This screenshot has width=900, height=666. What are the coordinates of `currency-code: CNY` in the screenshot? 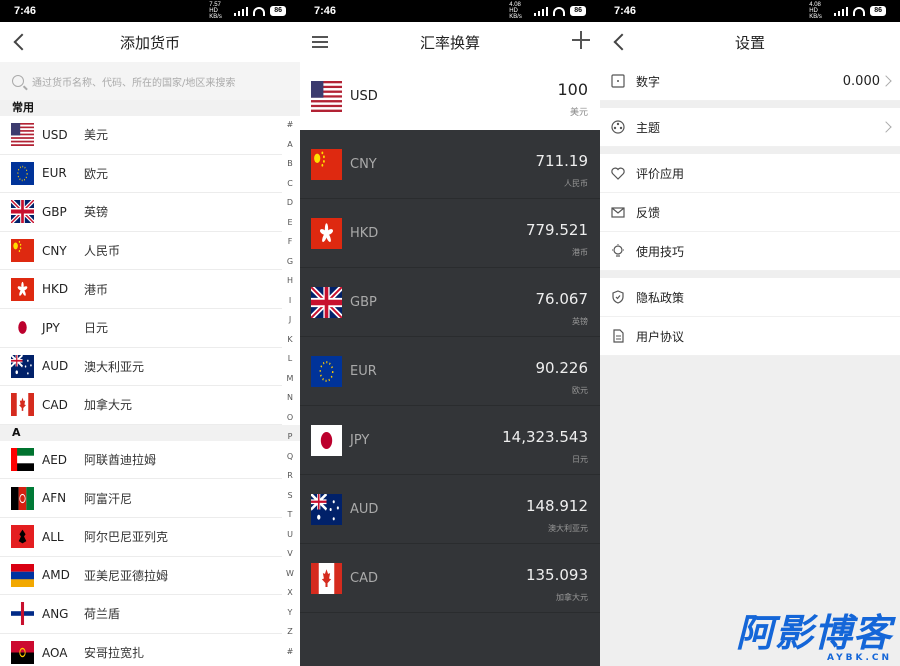 It's located at (363, 164).